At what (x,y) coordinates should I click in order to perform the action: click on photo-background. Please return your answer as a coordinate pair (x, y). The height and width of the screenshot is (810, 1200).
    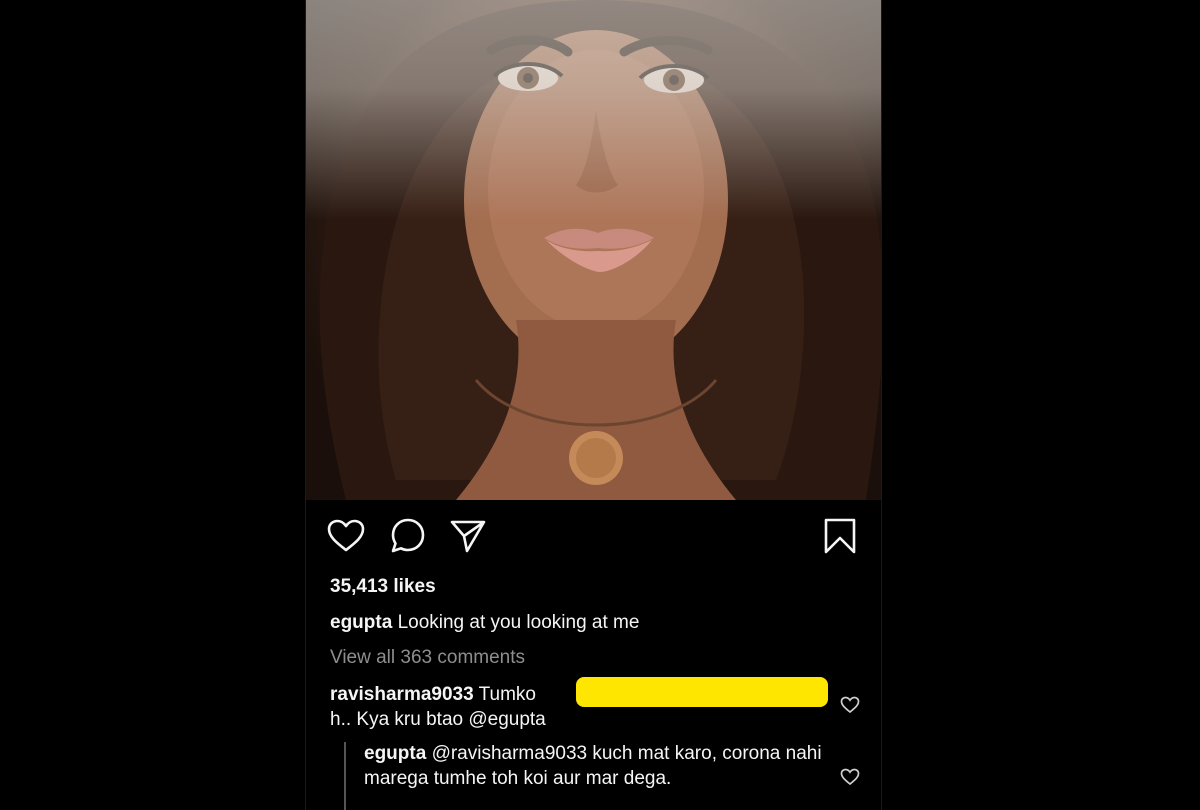
    Looking at the image, I should click on (593, 110).